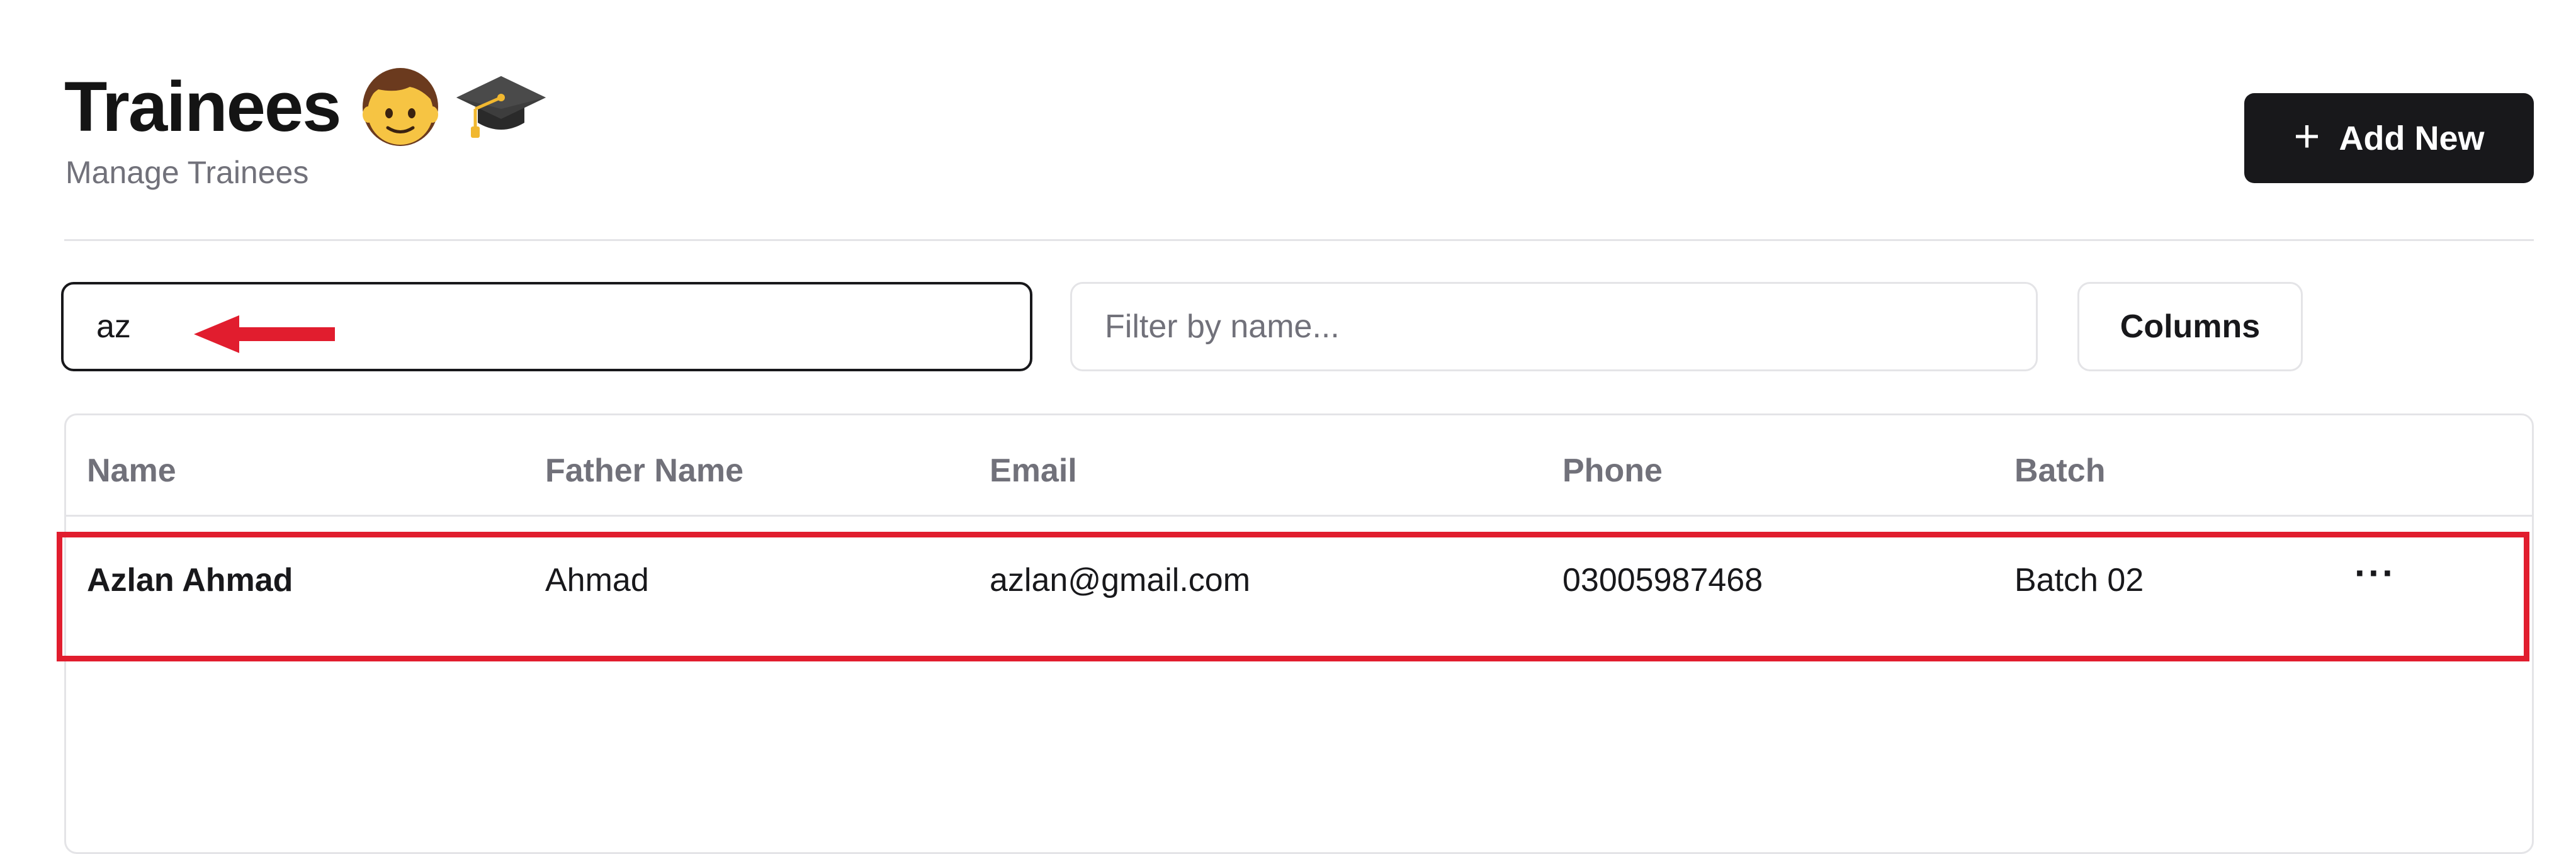 This screenshot has height=854, width=2576. Describe the element at coordinates (400, 107) in the screenshot. I see `boy-emoji-icon` at that location.